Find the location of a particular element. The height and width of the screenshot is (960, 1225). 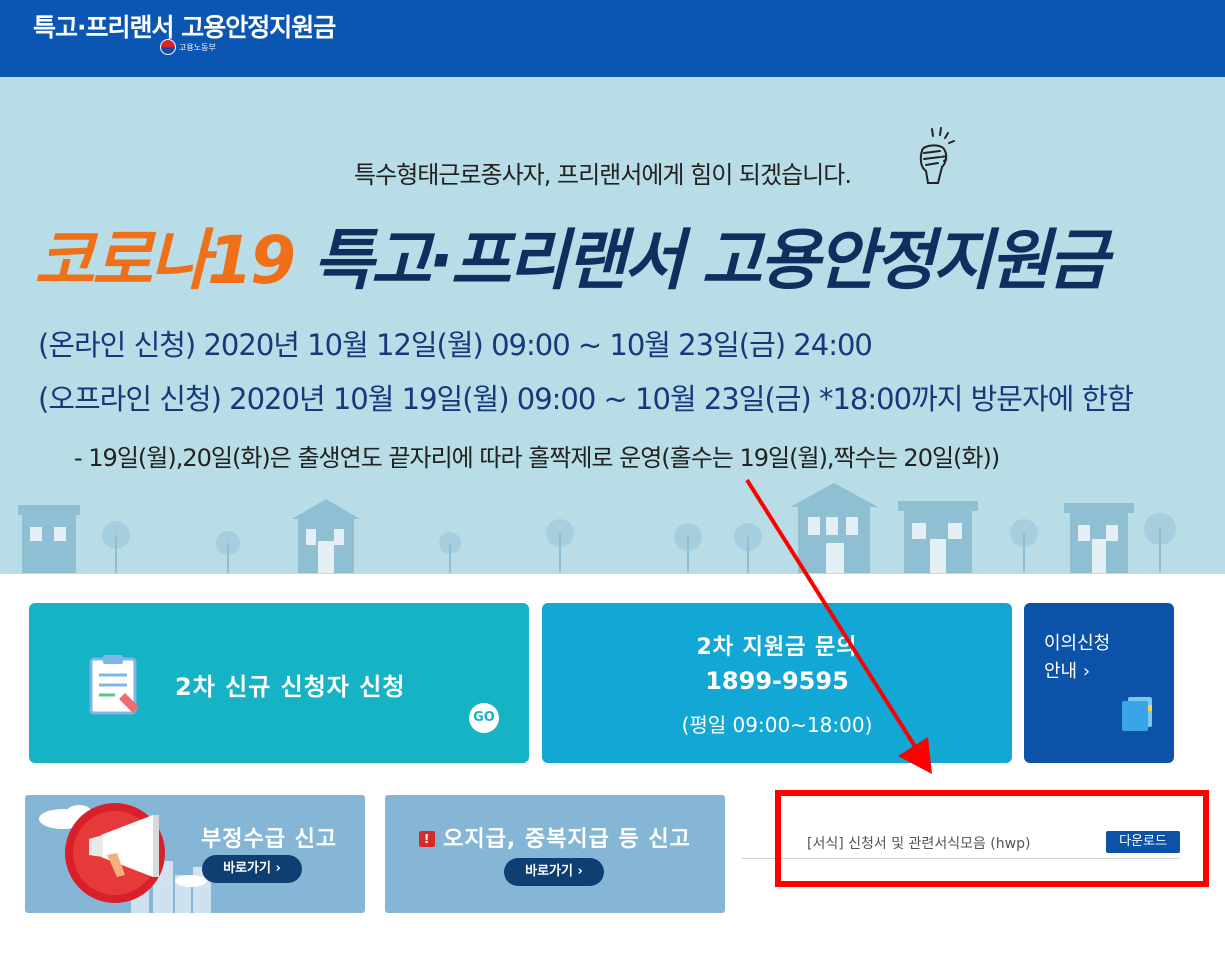

inquiry-card: 2차 지원금 문의 1899-9595 (평일 09:00~18:00) is located at coordinates (777, 683).